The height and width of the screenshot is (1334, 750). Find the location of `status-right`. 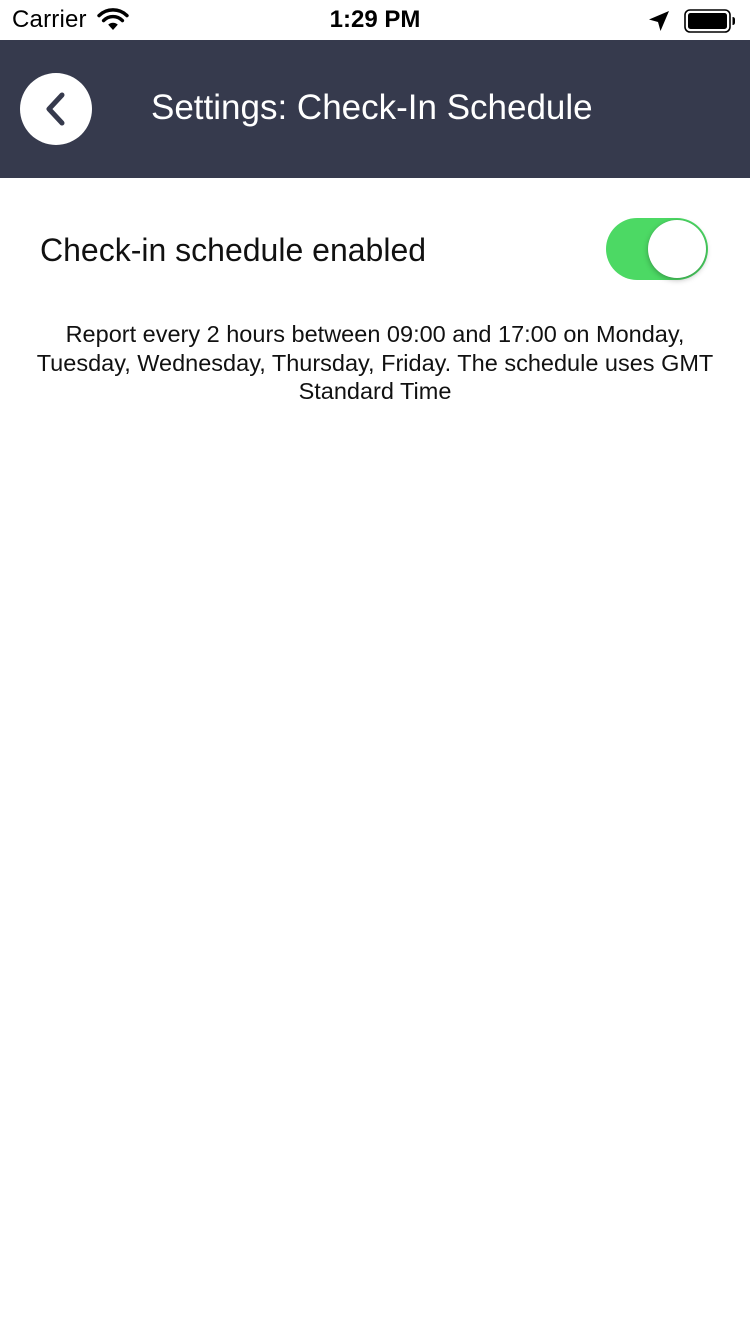

status-right is located at coordinates (692, 21).